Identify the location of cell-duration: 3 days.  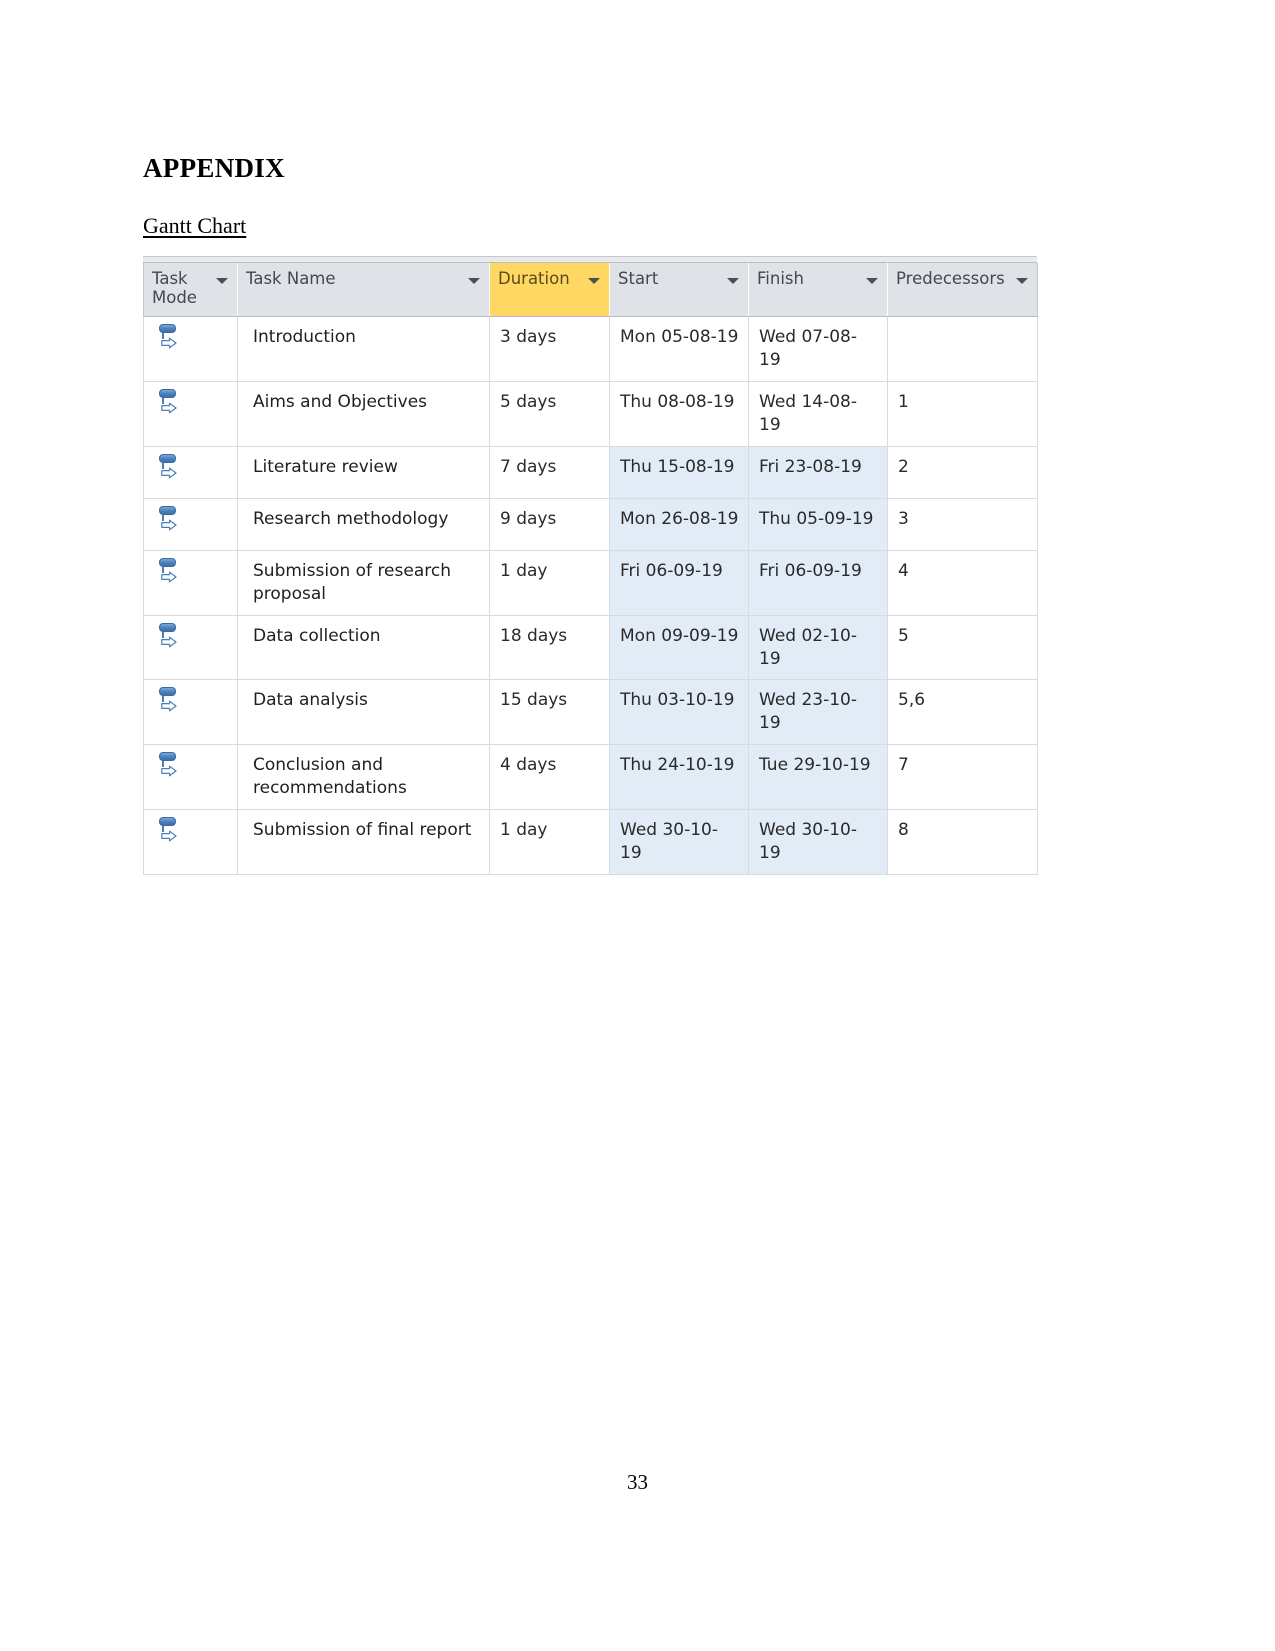
(549, 349).